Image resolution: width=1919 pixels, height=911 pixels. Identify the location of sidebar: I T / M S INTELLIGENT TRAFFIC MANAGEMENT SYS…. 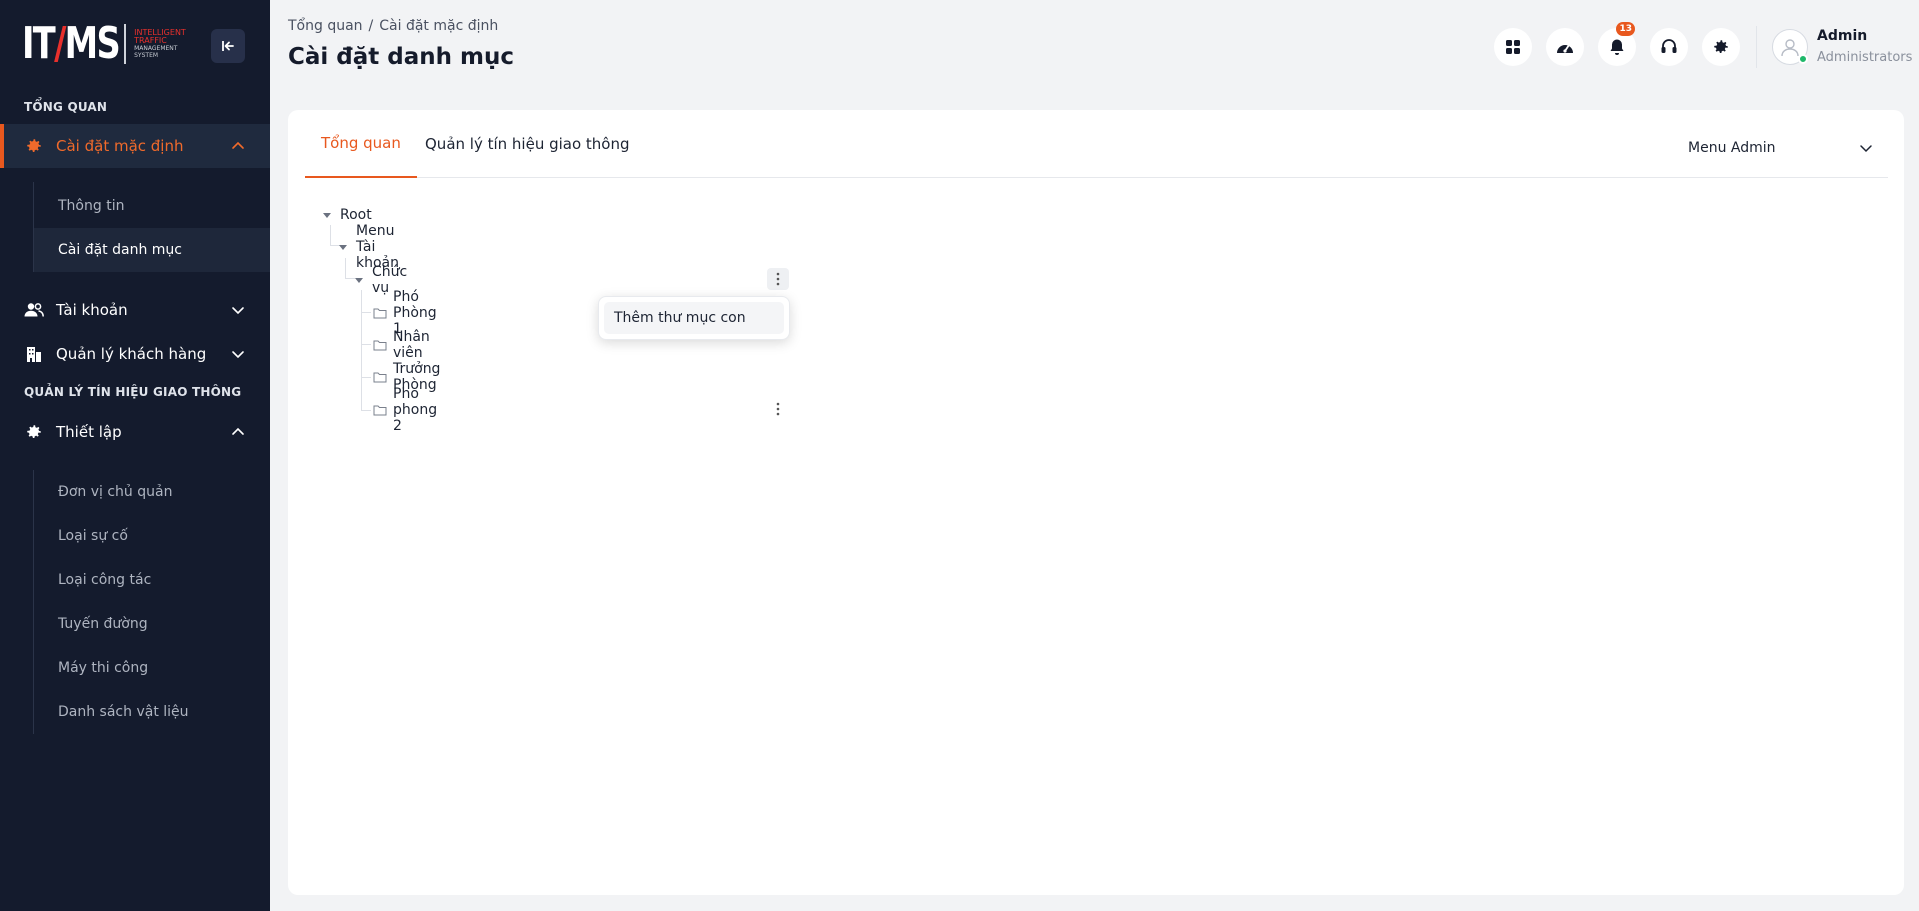
(135, 455).